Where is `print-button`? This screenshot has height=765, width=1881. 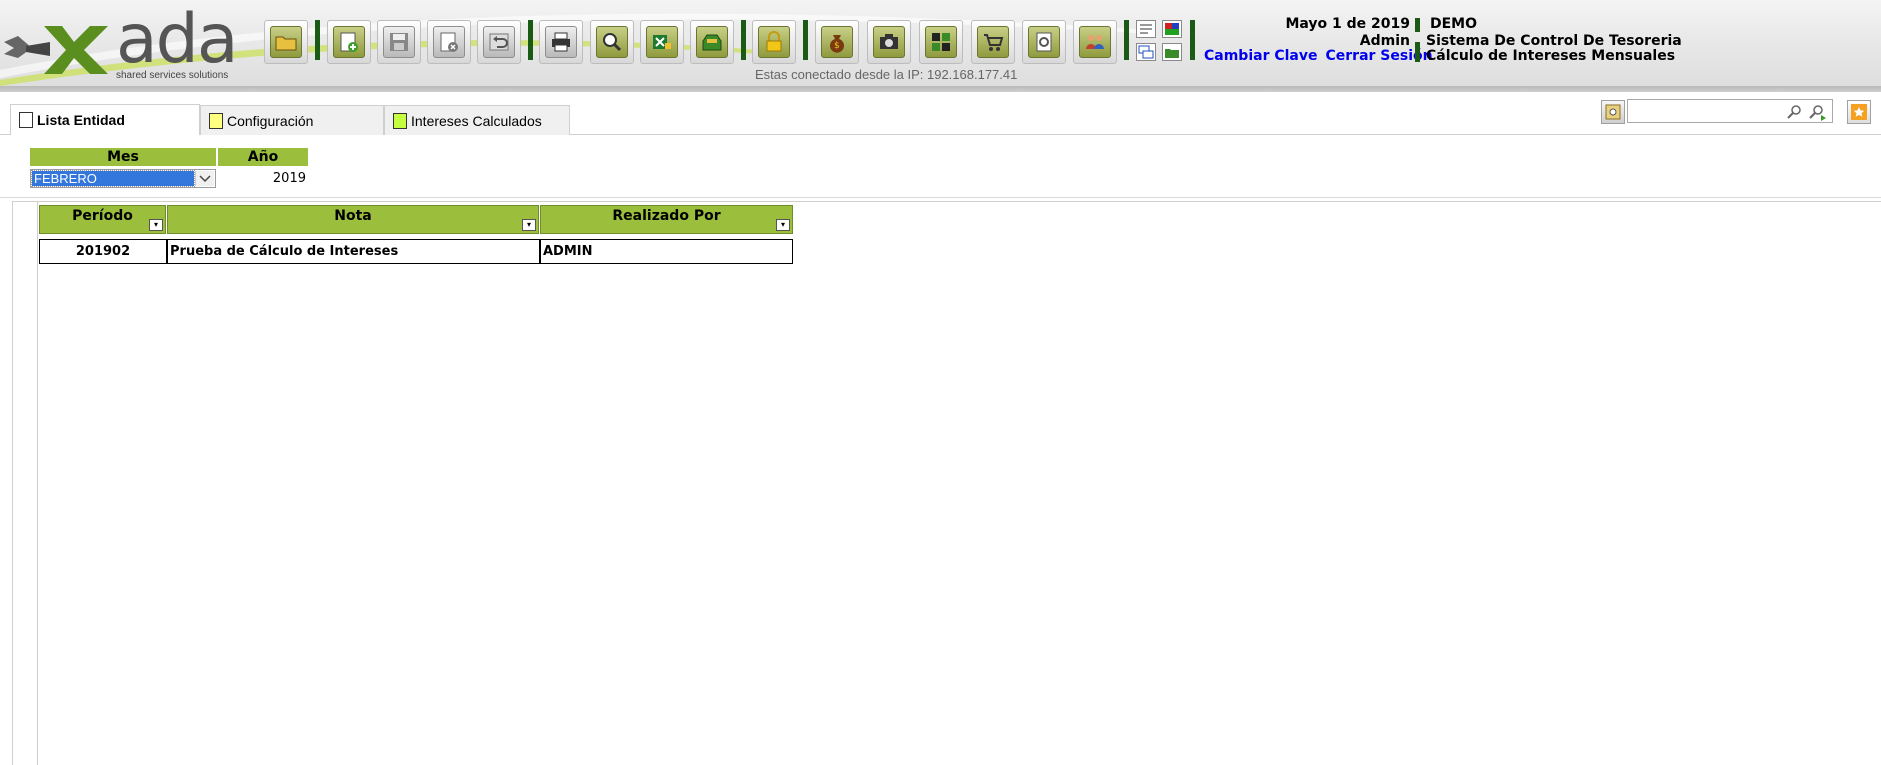
print-button is located at coordinates (561, 42).